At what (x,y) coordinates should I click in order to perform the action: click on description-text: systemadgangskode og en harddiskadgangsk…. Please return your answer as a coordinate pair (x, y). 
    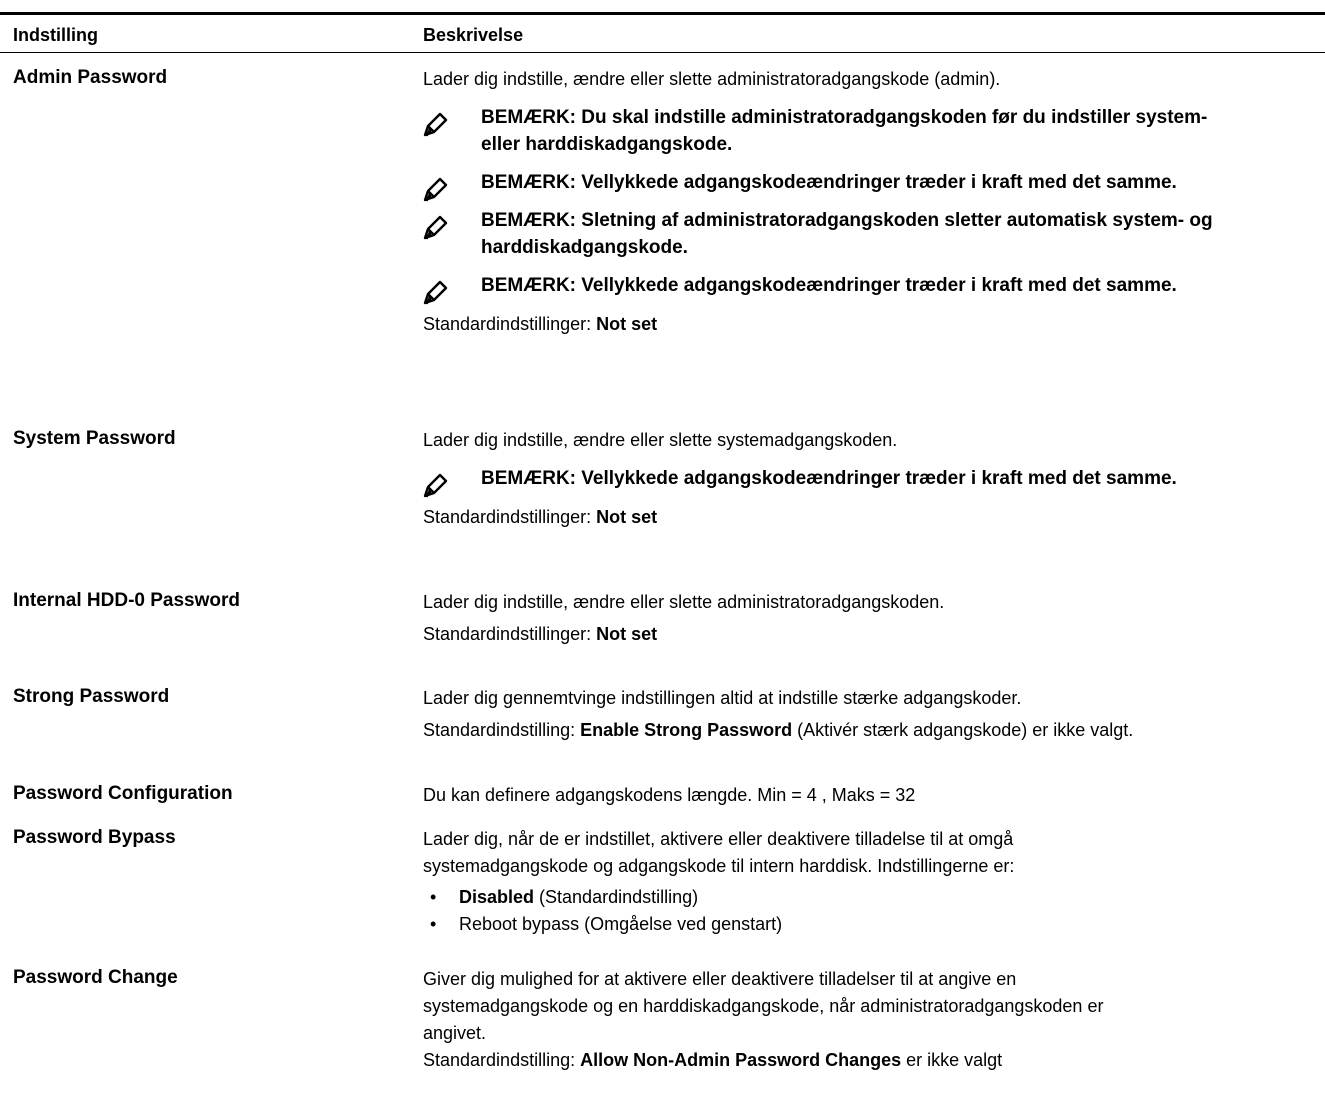
    Looking at the image, I should click on (763, 1006).